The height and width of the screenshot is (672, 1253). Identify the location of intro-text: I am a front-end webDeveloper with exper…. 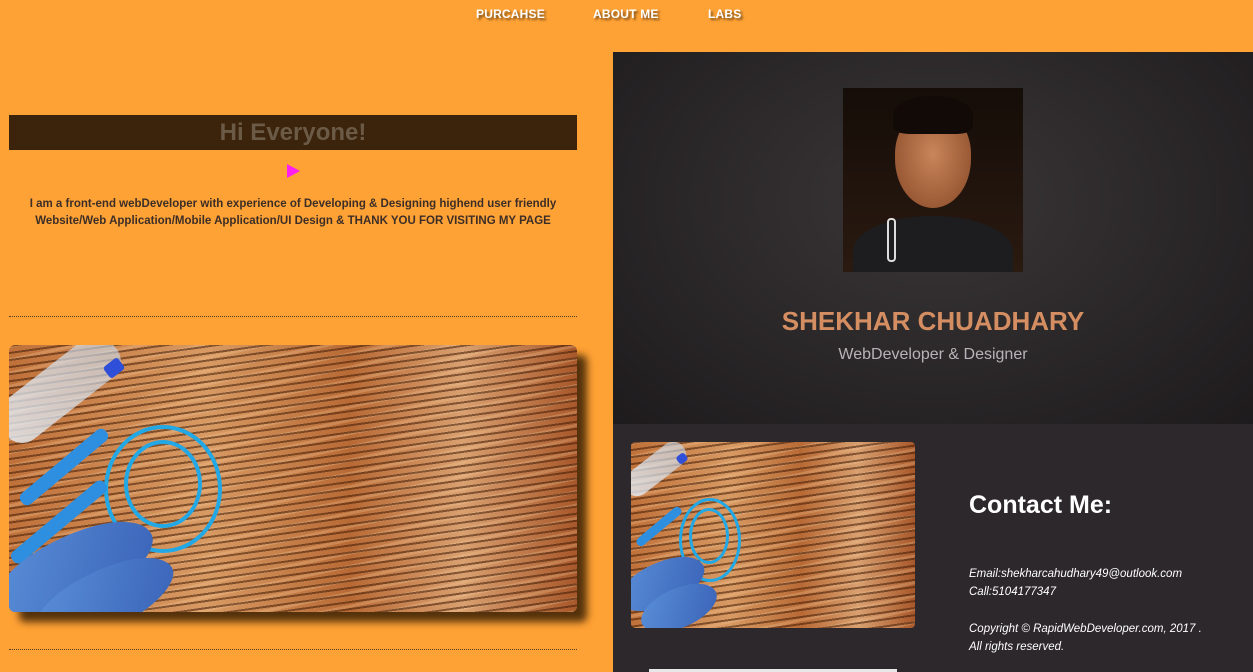
(293, 213).